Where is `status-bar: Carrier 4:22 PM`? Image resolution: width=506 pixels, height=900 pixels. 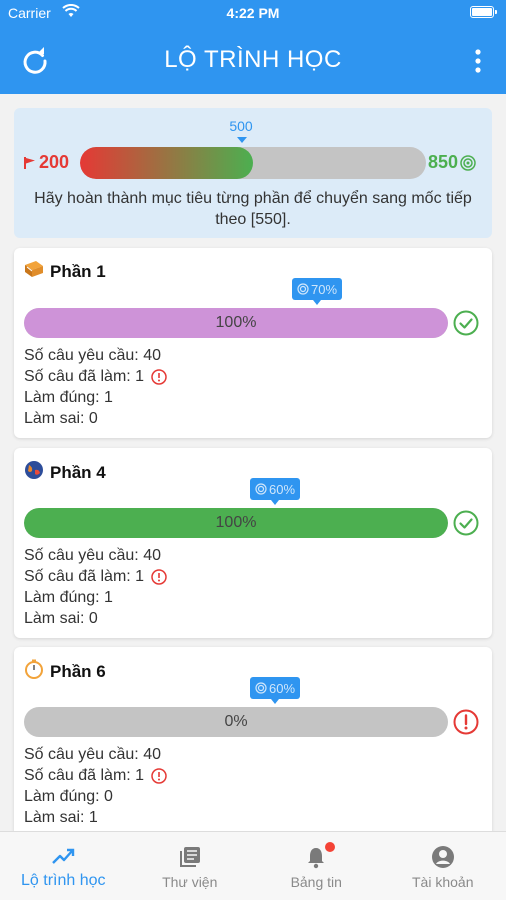
status-bar: Carrier 4:22 PM is located at coordinates (253, 13).